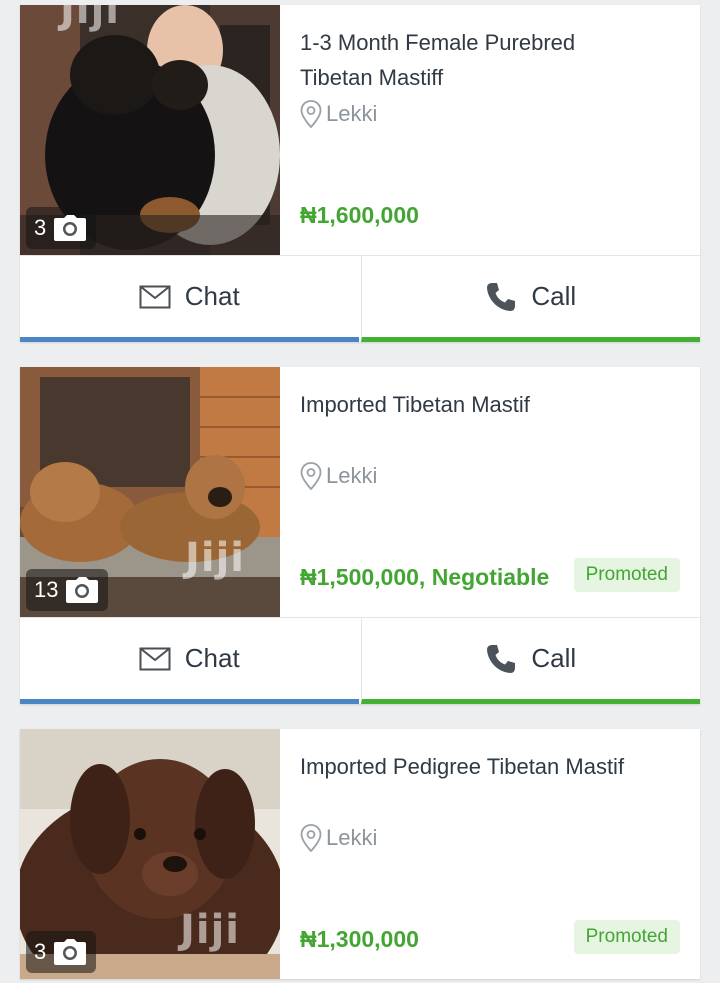  What do you see at coordinates (359, 215) in the screenshot?
I see `price: ₦1,600,000` at bounding box center [359, 215].